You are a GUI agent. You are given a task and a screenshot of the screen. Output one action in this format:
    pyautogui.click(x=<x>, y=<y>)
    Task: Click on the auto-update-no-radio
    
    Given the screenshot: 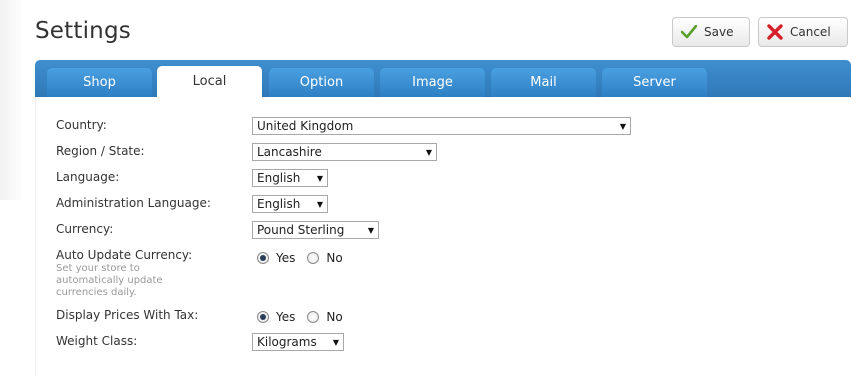 What is the action you would take?
    pyautogui.click(x=313, y=258)
    